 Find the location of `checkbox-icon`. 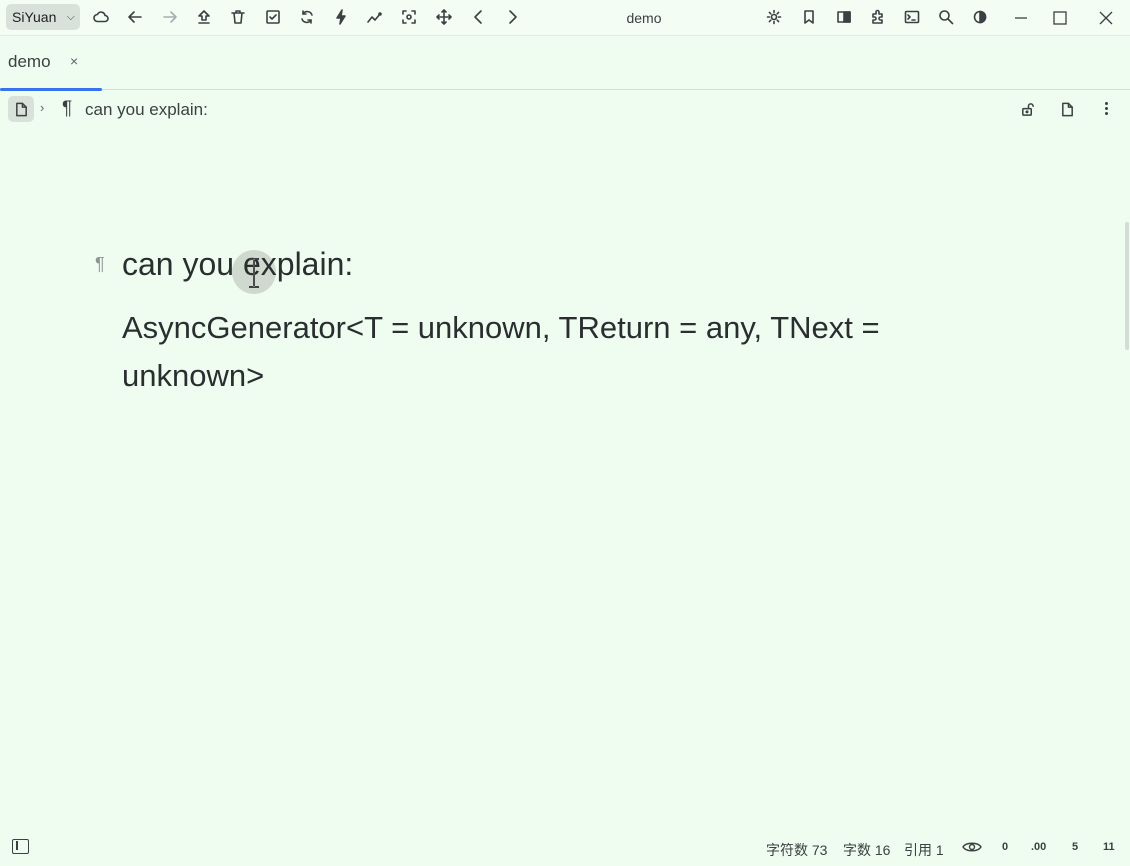

checkbox-icon is located at coordinates (273, 17).